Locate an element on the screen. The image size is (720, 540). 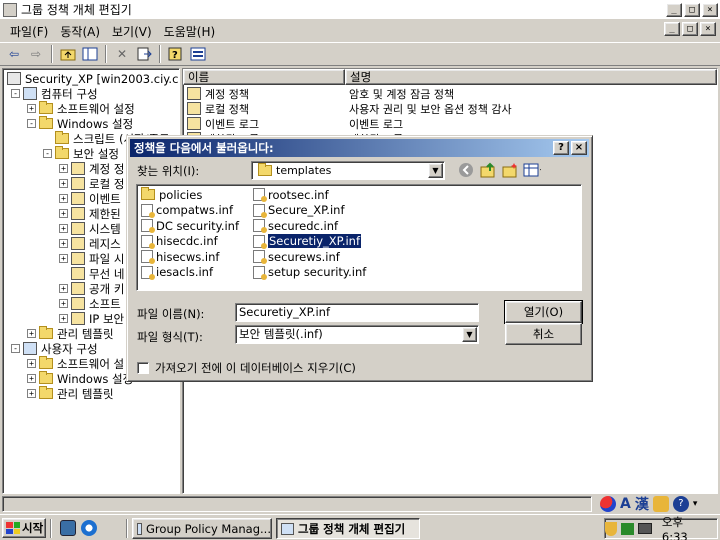
mdi-minimize-button: _ is located at coordinates (672, 29).